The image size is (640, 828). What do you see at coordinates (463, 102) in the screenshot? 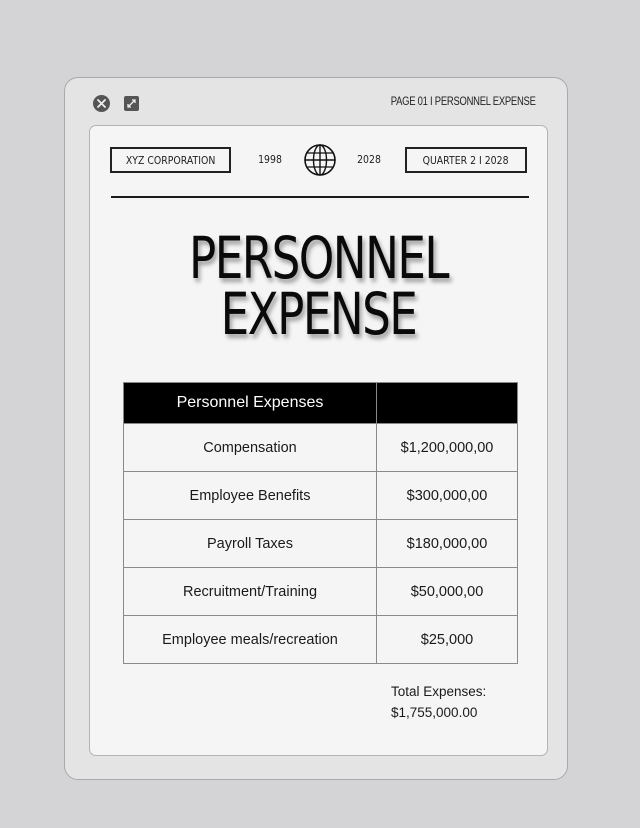
I see `page-label: PAGE 01 I PERSONNEL EXPENSE` at bounding box center [463, 102].